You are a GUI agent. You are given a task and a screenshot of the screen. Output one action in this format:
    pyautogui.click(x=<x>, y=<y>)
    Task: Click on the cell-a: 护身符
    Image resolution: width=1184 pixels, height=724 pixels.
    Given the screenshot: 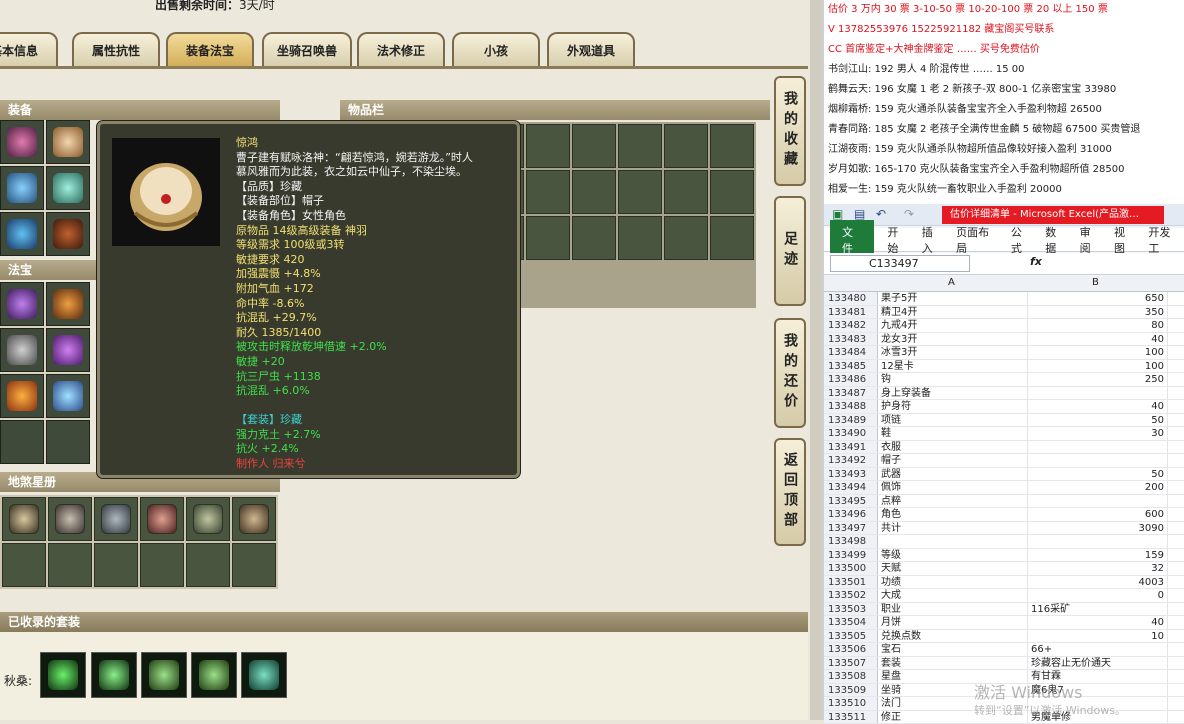 What is the action you would take?
    pyautogui.click(x=953, y=406)
    